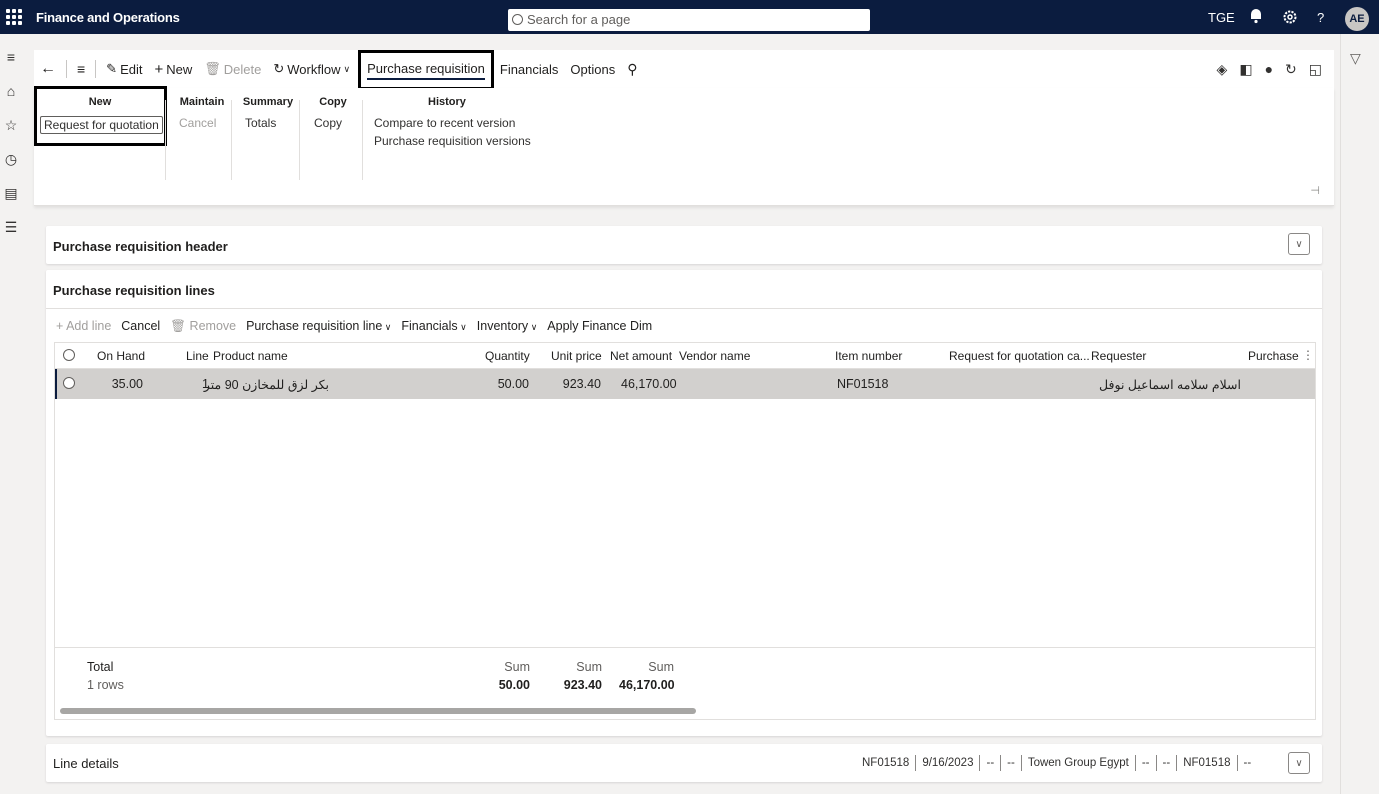  What do you see at coordinates (203, 326) in the screenshot?
I see `remove-line-button: 🗑 Remove` at bounding box center [203, 326].